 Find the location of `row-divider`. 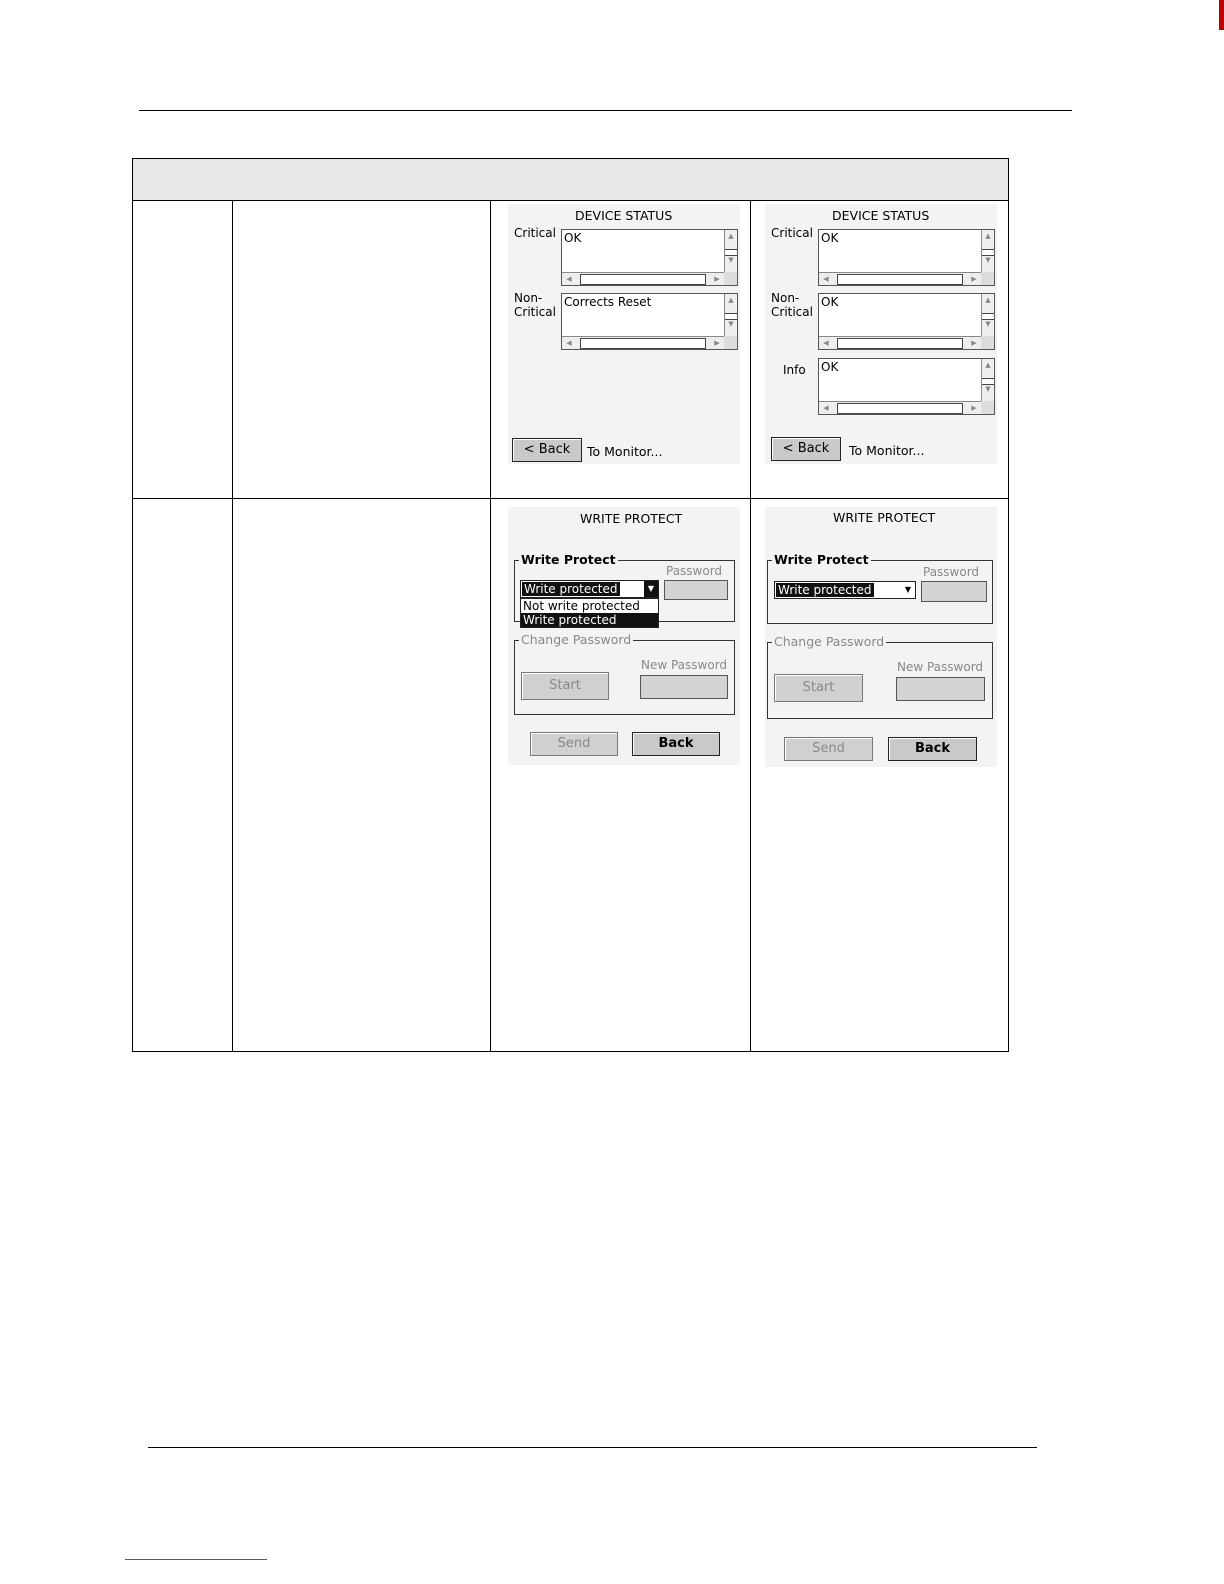

row-divider is located at coordinates (570, 498).